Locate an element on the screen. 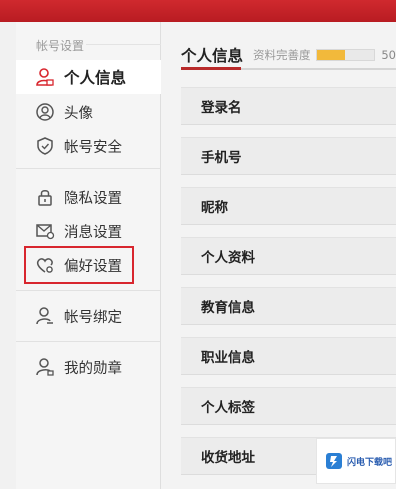  user-icon is located at coordinates (45, 77).